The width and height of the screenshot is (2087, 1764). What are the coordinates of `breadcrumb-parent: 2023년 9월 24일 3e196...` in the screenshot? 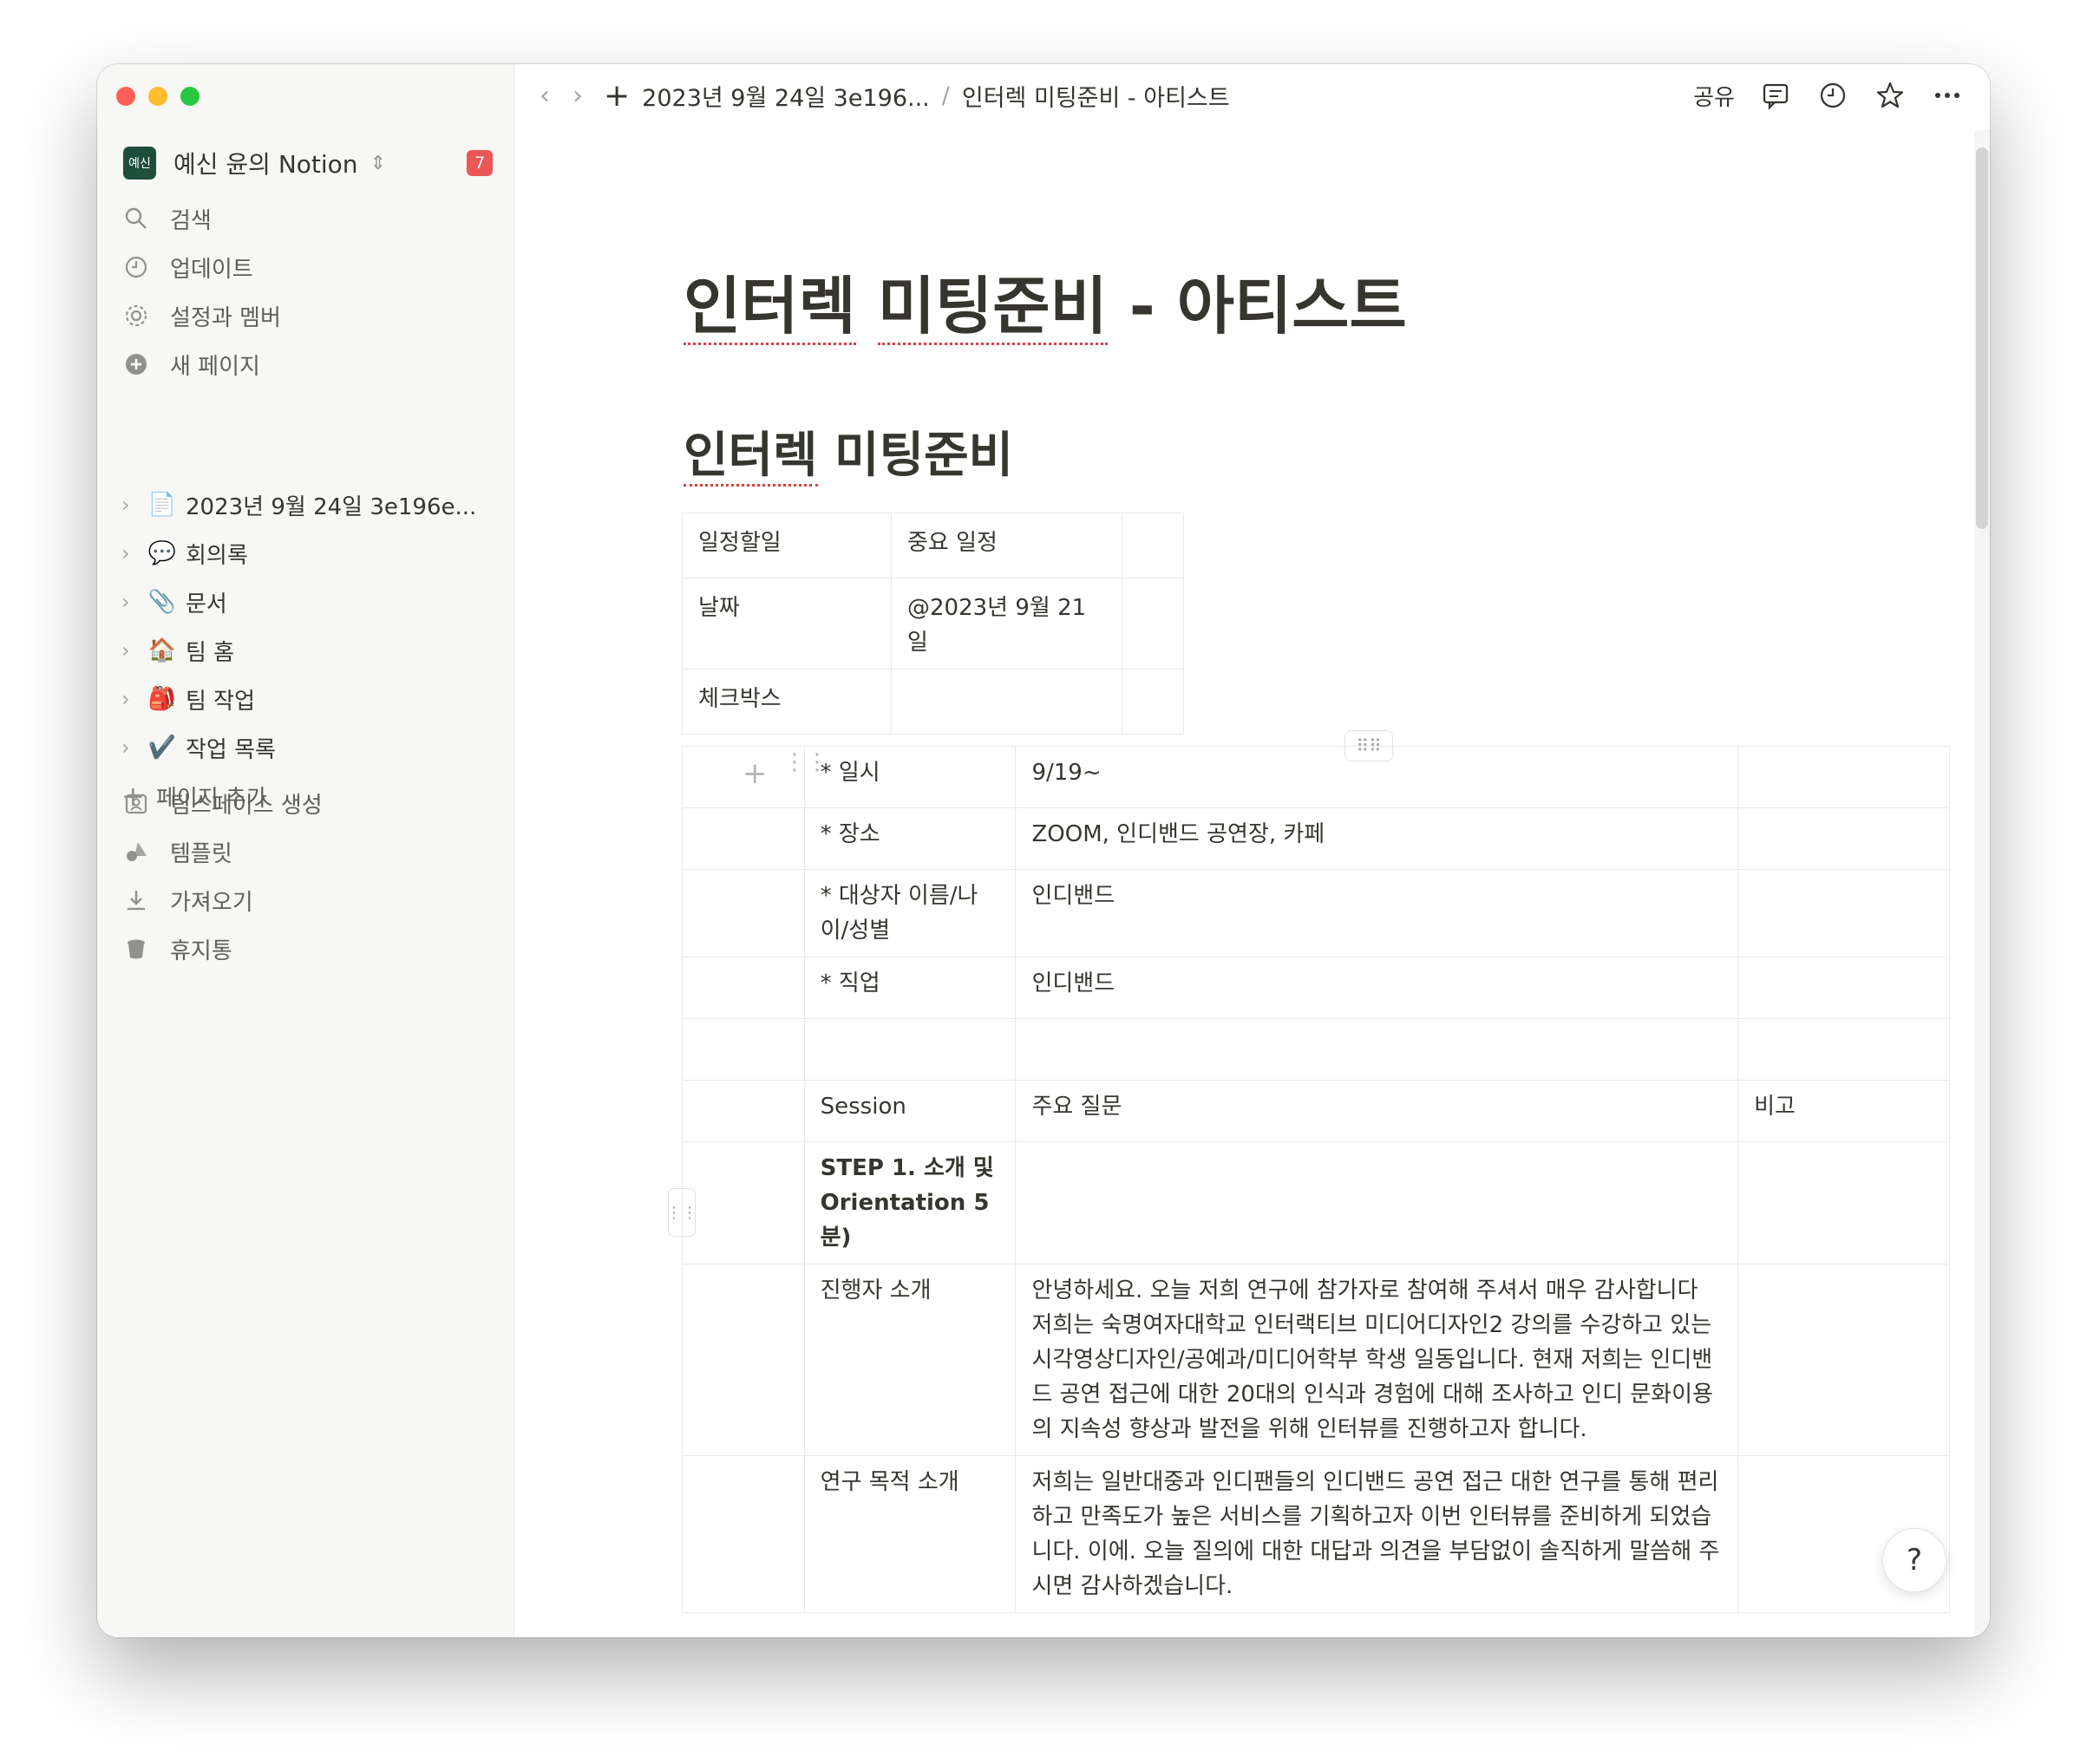 It's located at (786, 96).